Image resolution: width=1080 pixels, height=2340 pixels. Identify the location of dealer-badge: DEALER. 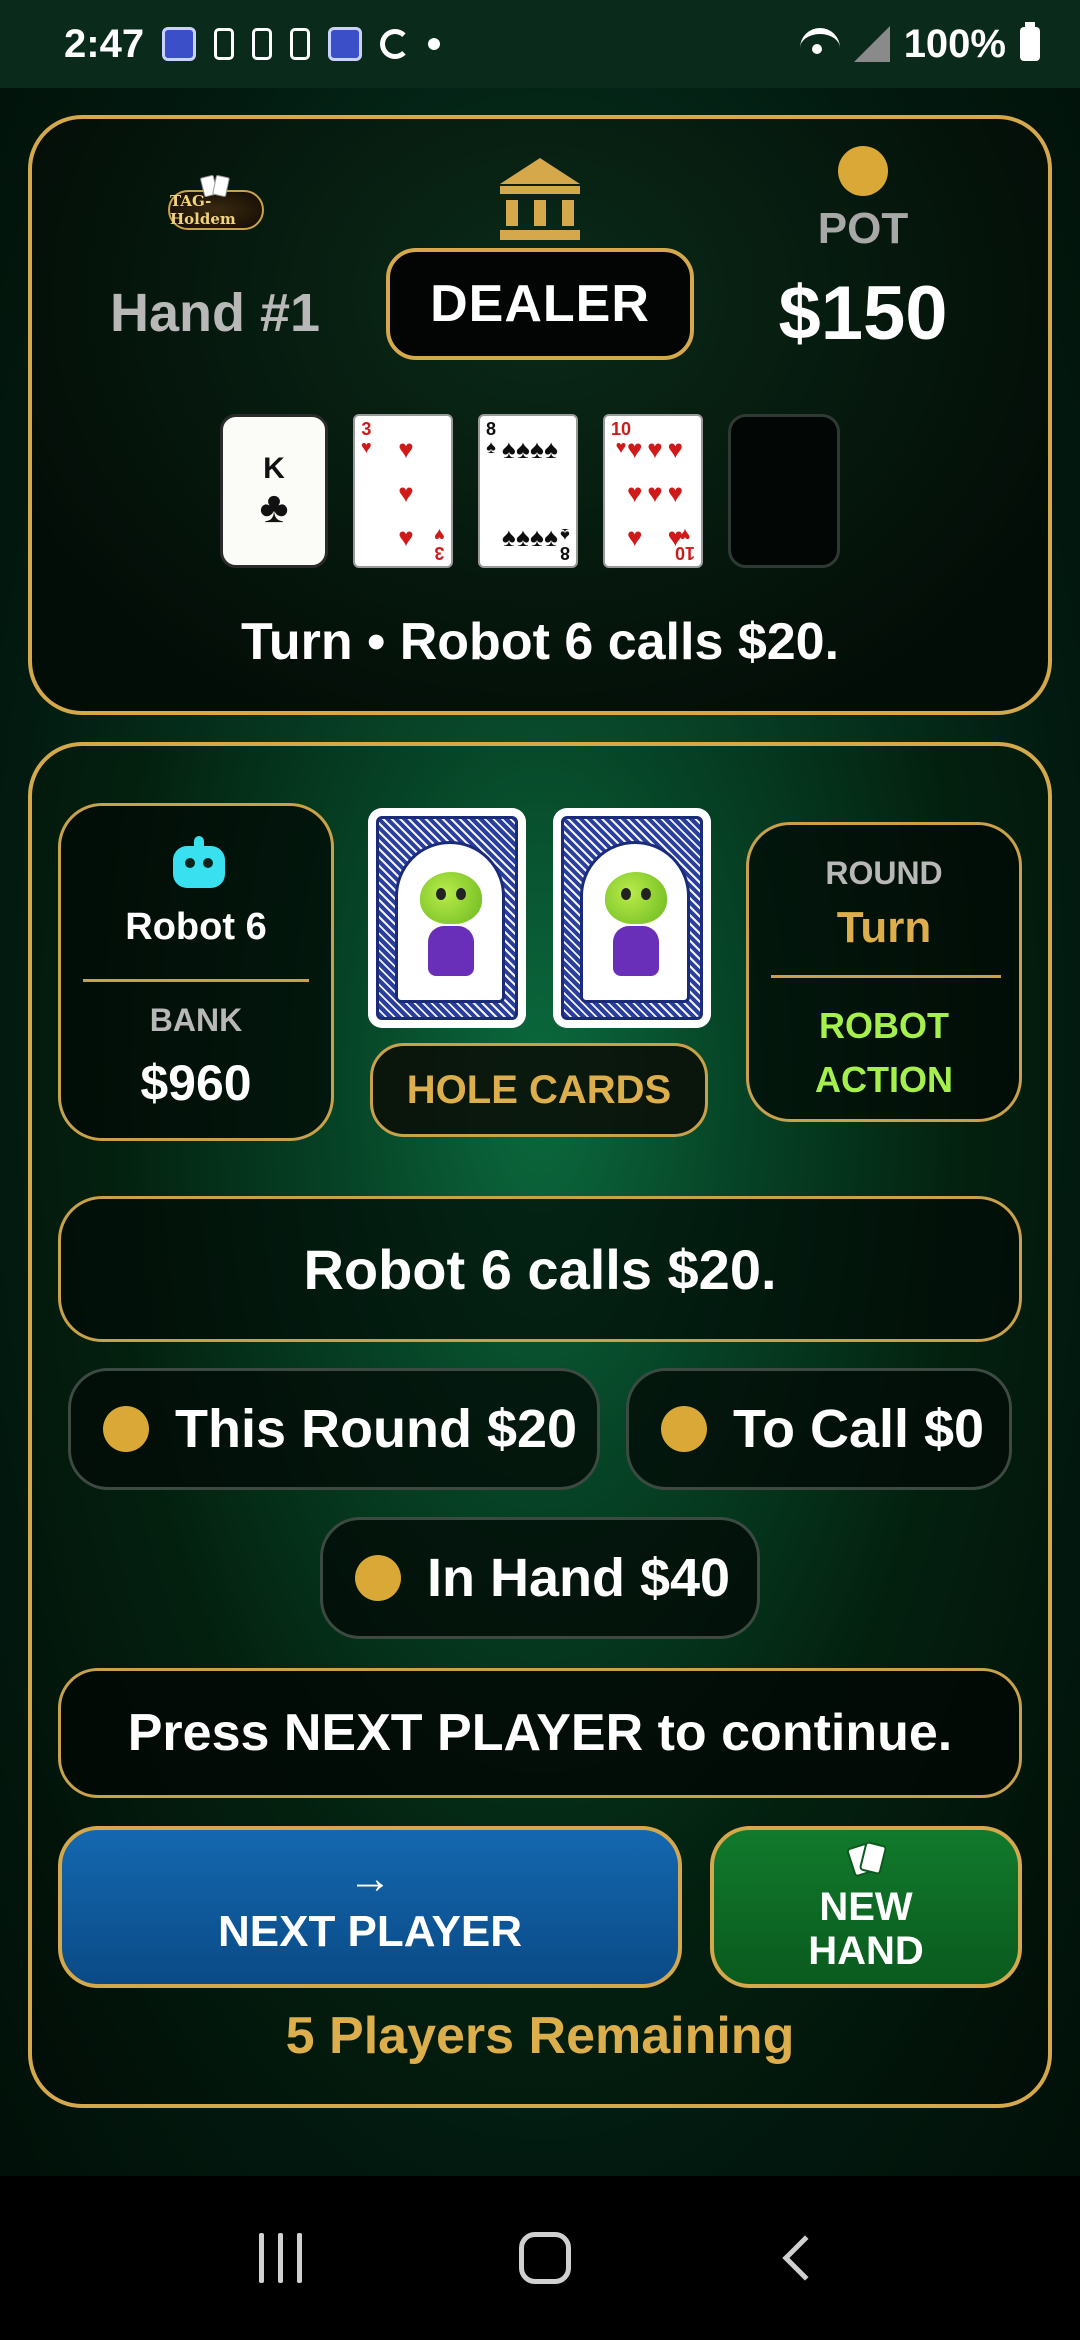
(540, 304).